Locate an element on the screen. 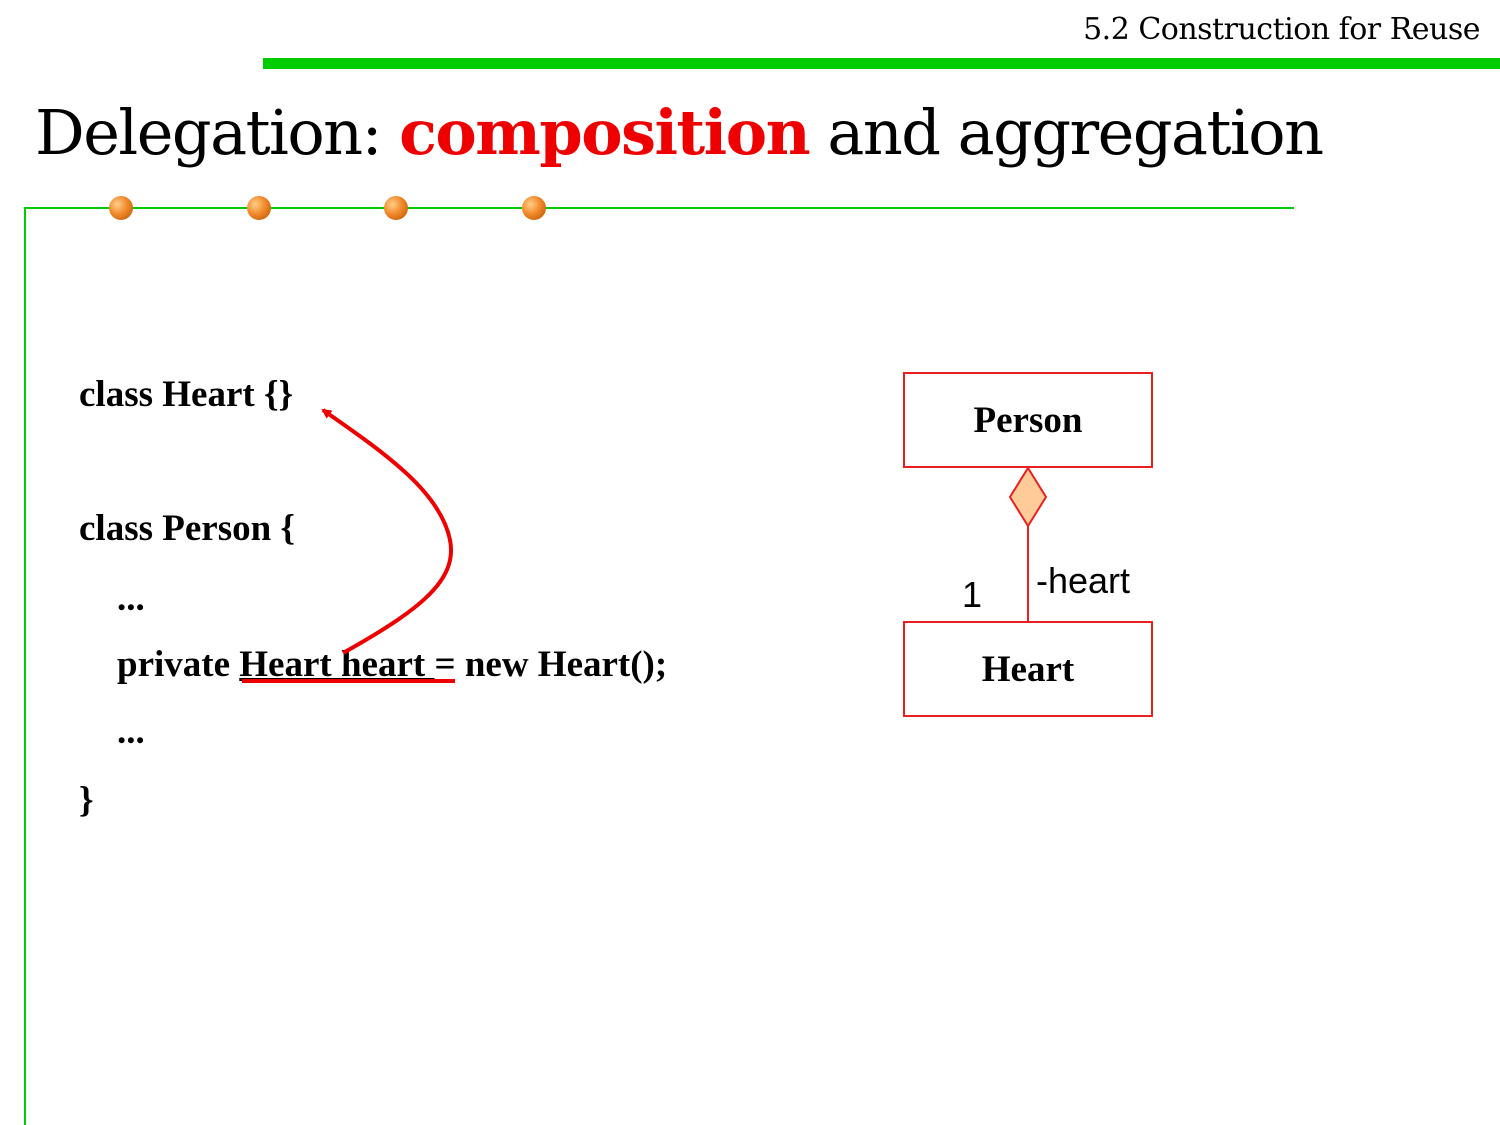 This screenshot has height=1125, width=1500. uml-class-person: Person is located at coordinates (1028, 420).